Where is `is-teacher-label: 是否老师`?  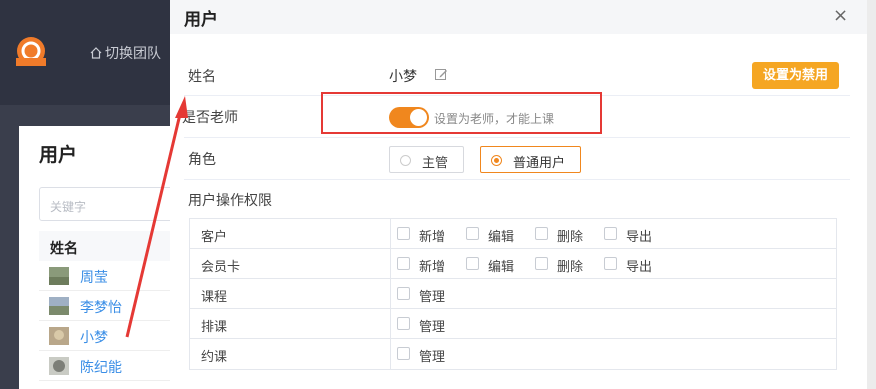 is-teacher-label: 是否老师 is located at coordinates (210, 118).